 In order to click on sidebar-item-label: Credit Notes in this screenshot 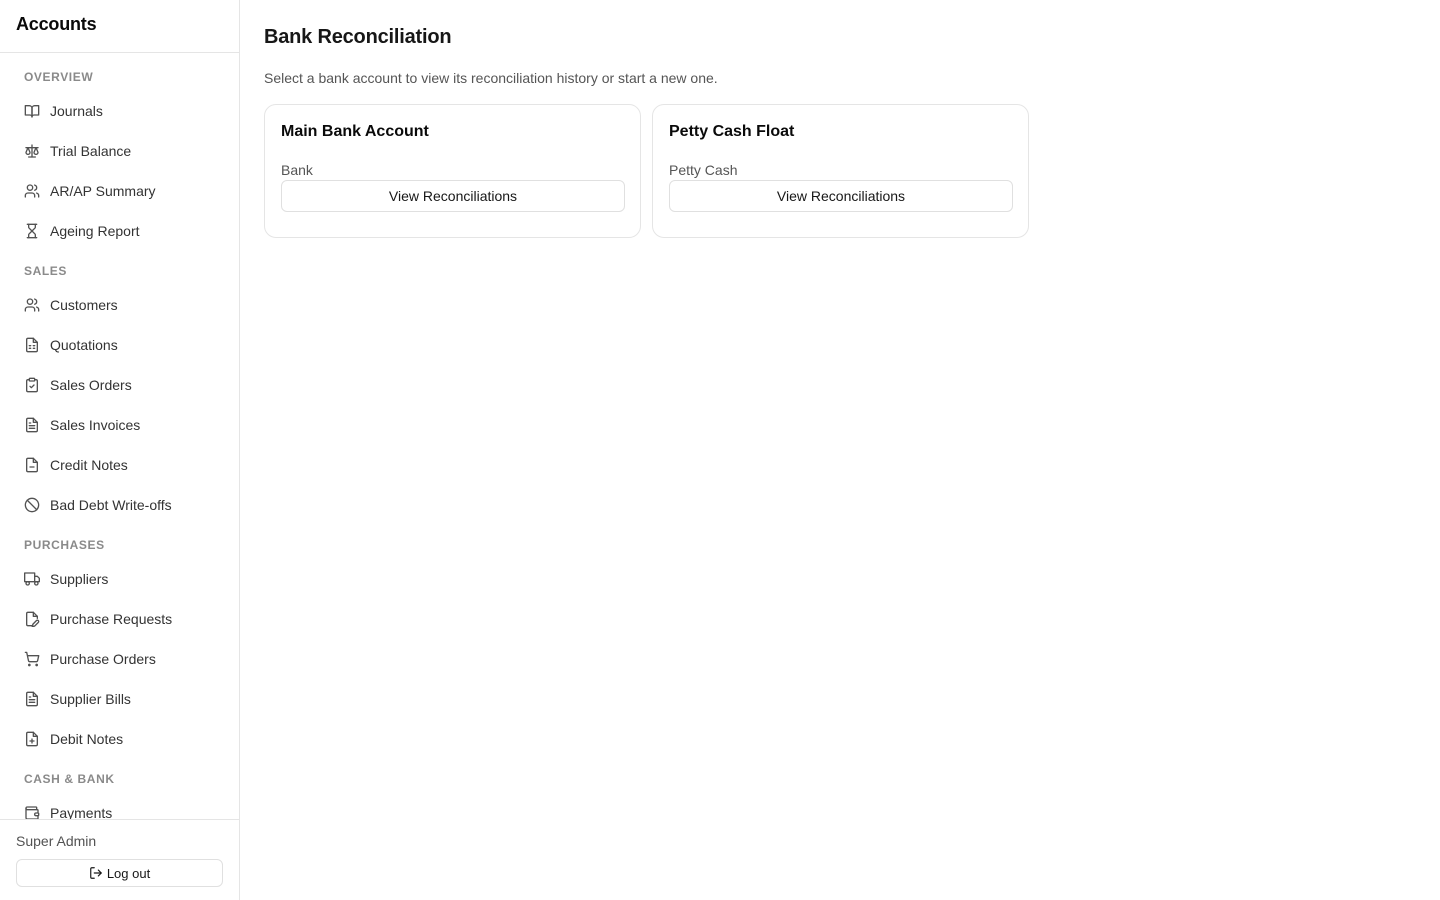, I will do `click(89, 465)`.